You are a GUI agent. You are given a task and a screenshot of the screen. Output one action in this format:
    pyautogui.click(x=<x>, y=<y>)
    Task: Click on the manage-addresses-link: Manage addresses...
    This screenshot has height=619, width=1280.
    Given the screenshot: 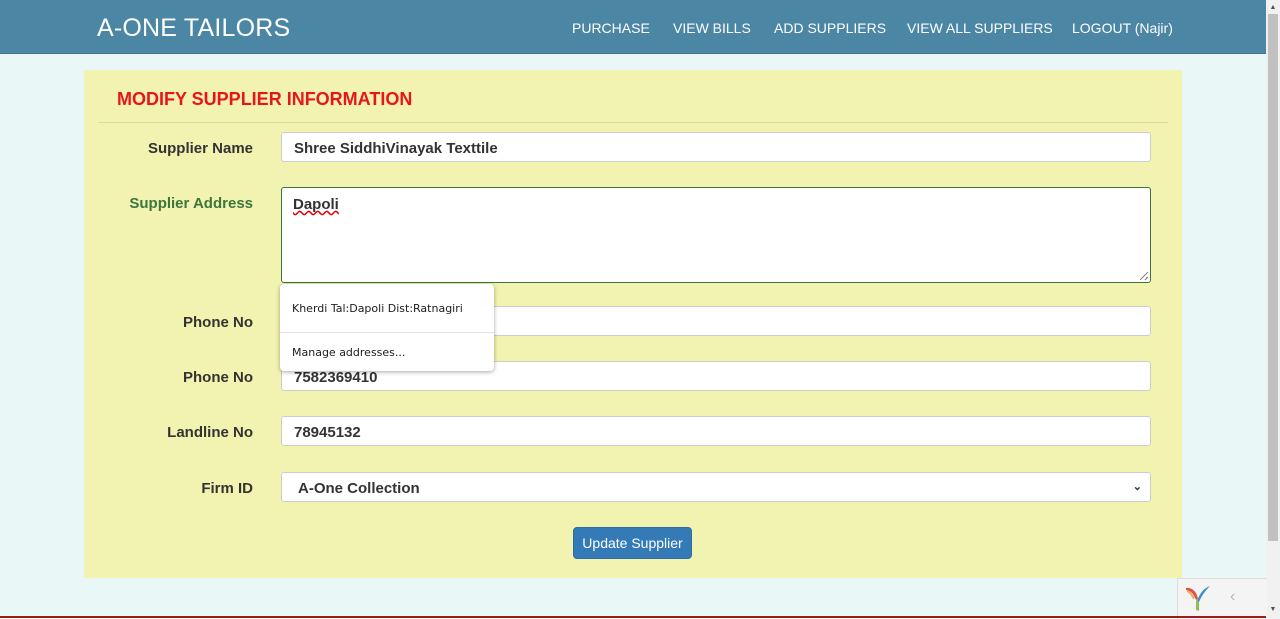 What is the action you would take?
    pyautogui.click(x=348, y=352)
    